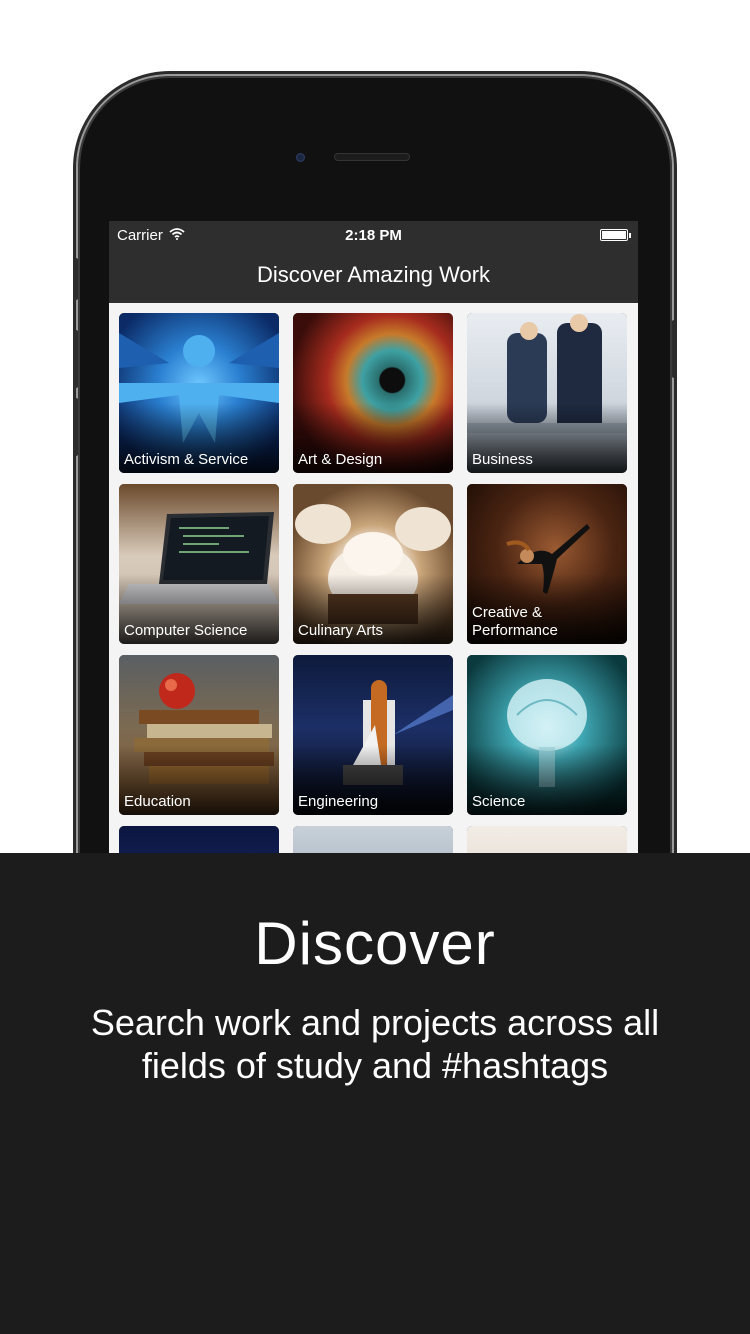 This screenshot has height=1334, width=750. I want to click on power-button, so click(674, 349).